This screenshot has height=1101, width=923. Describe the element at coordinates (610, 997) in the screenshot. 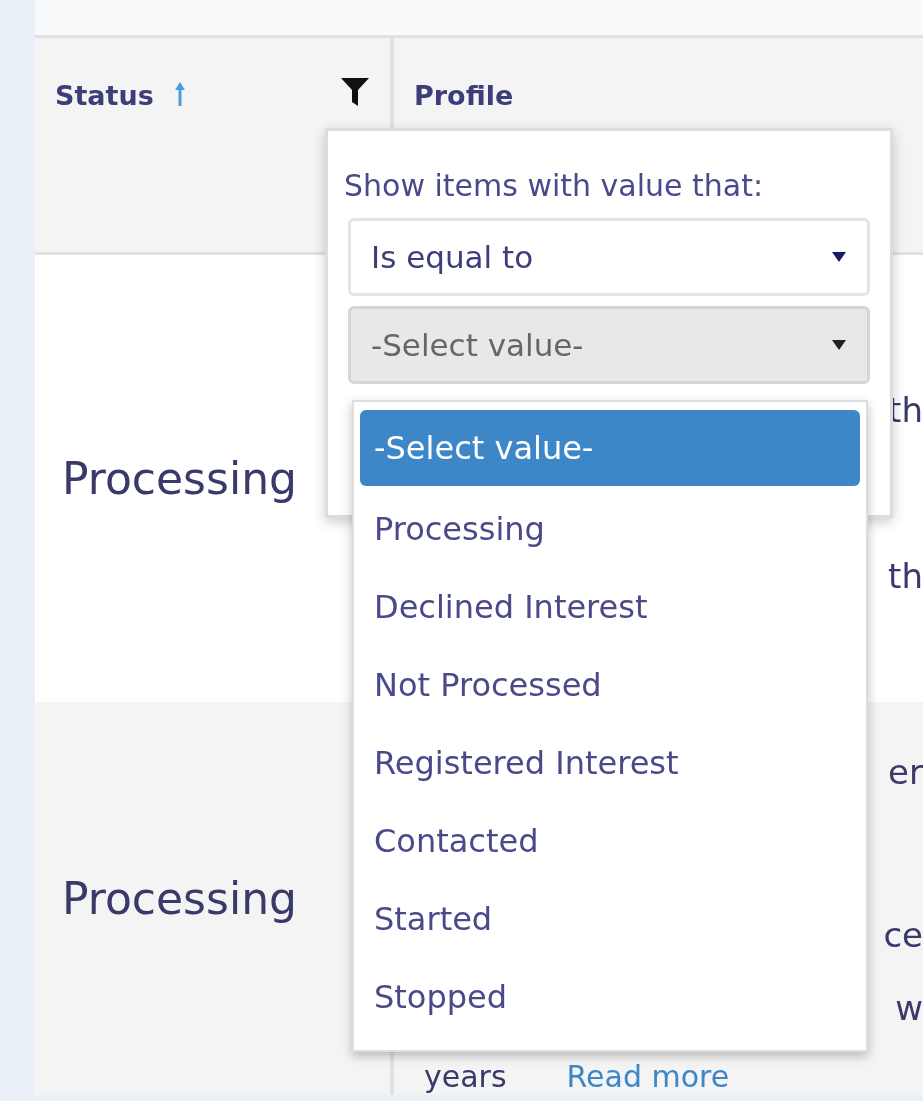

I see `dropdown-option: Stopped` at that location.